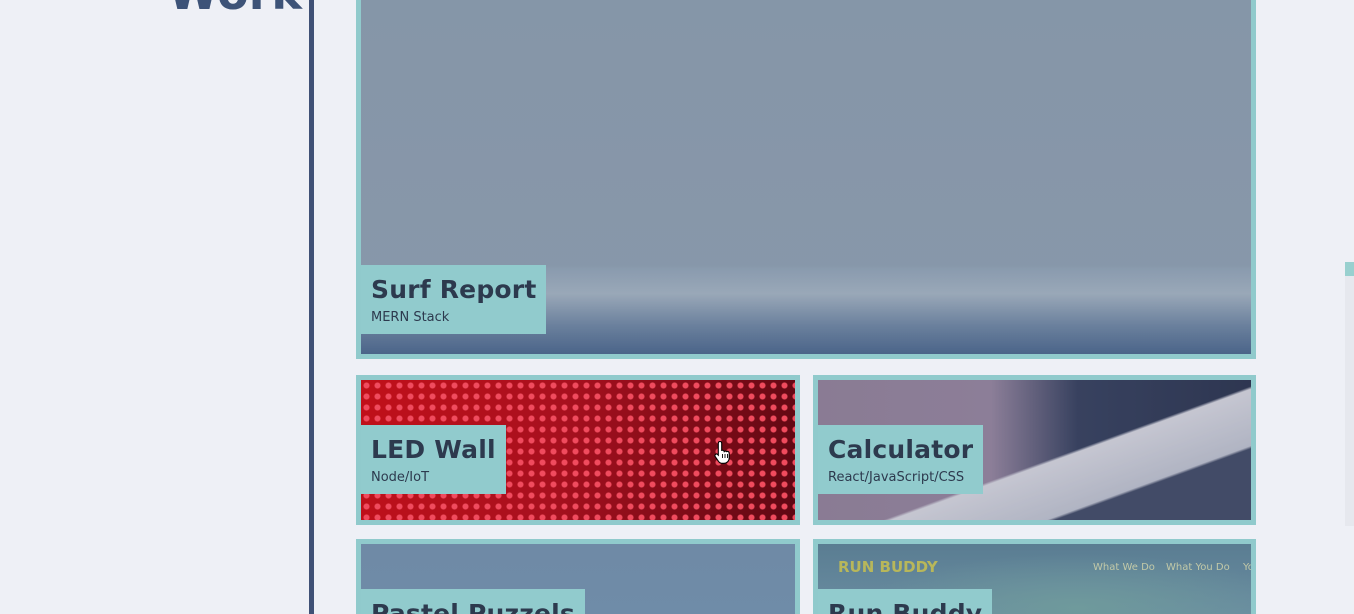 The image size is (1354, 614). I want to click on project-title: LED Wall, so click(433, 449).